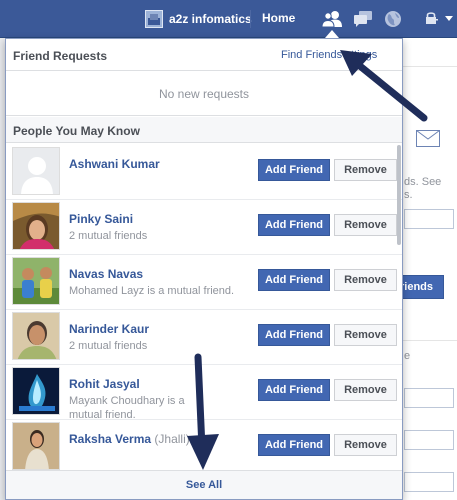  I want to click on profile-link: a2z infomatics, so click(198, 19).